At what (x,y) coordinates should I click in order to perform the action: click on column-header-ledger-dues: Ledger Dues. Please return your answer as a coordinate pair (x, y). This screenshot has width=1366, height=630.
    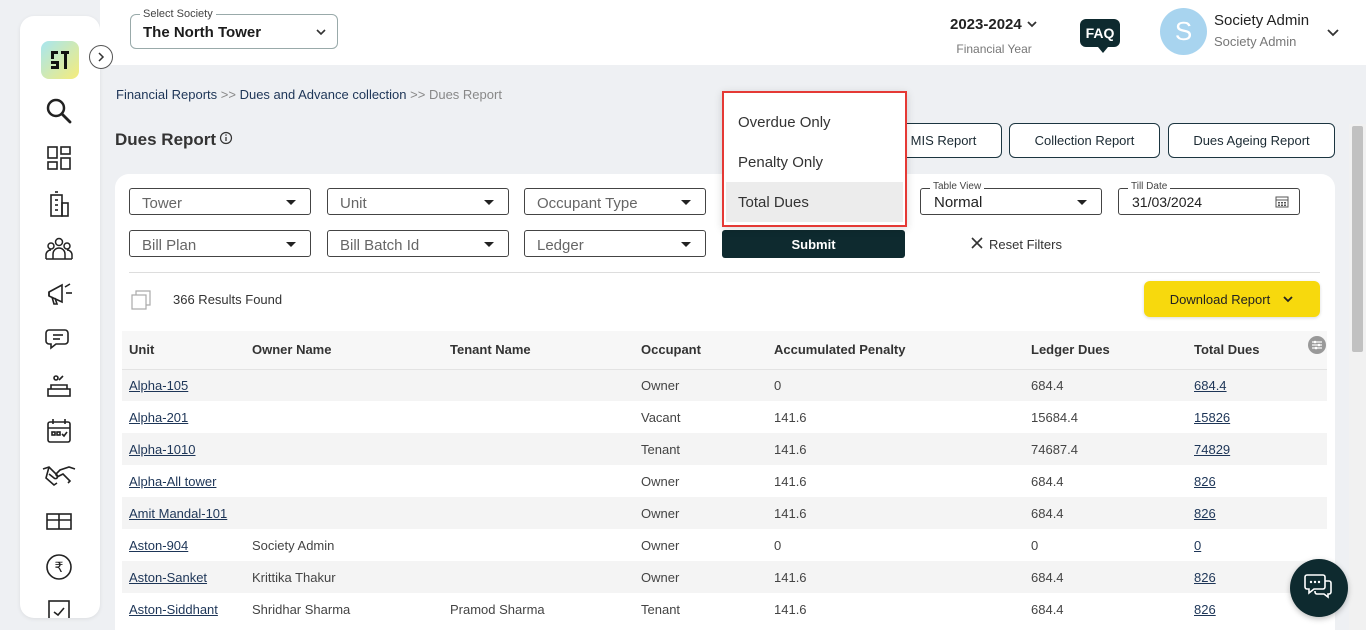
    Looking at the image, I should click on (1105, 350).